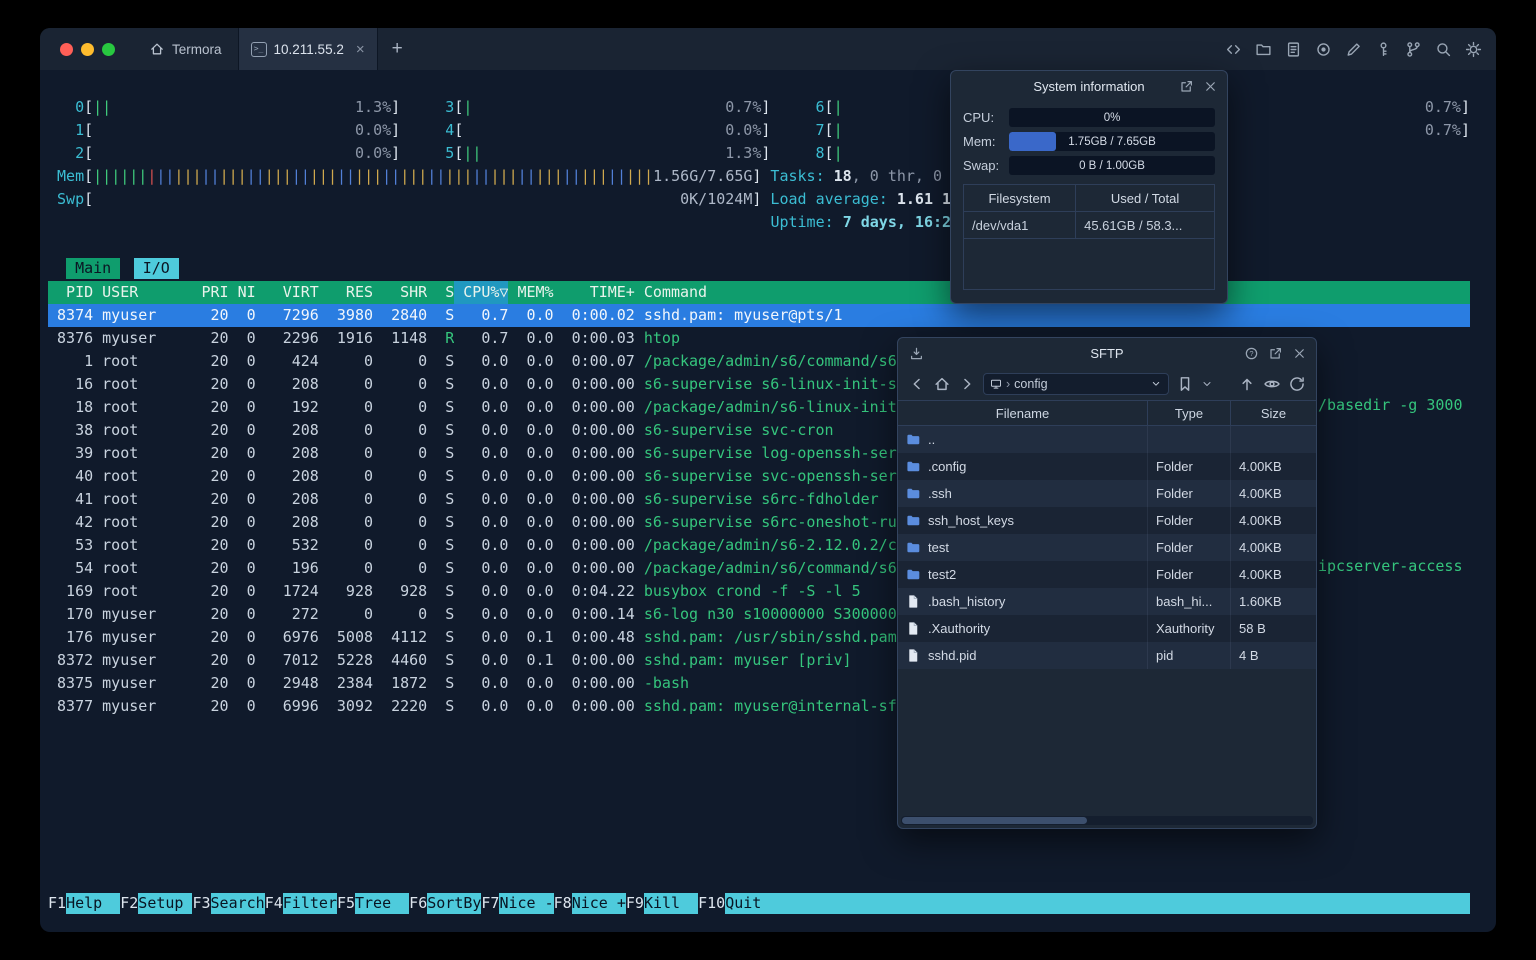  Describe the element at coordinates (1273, 439) in the screenshot. I see `file-size` at that location.